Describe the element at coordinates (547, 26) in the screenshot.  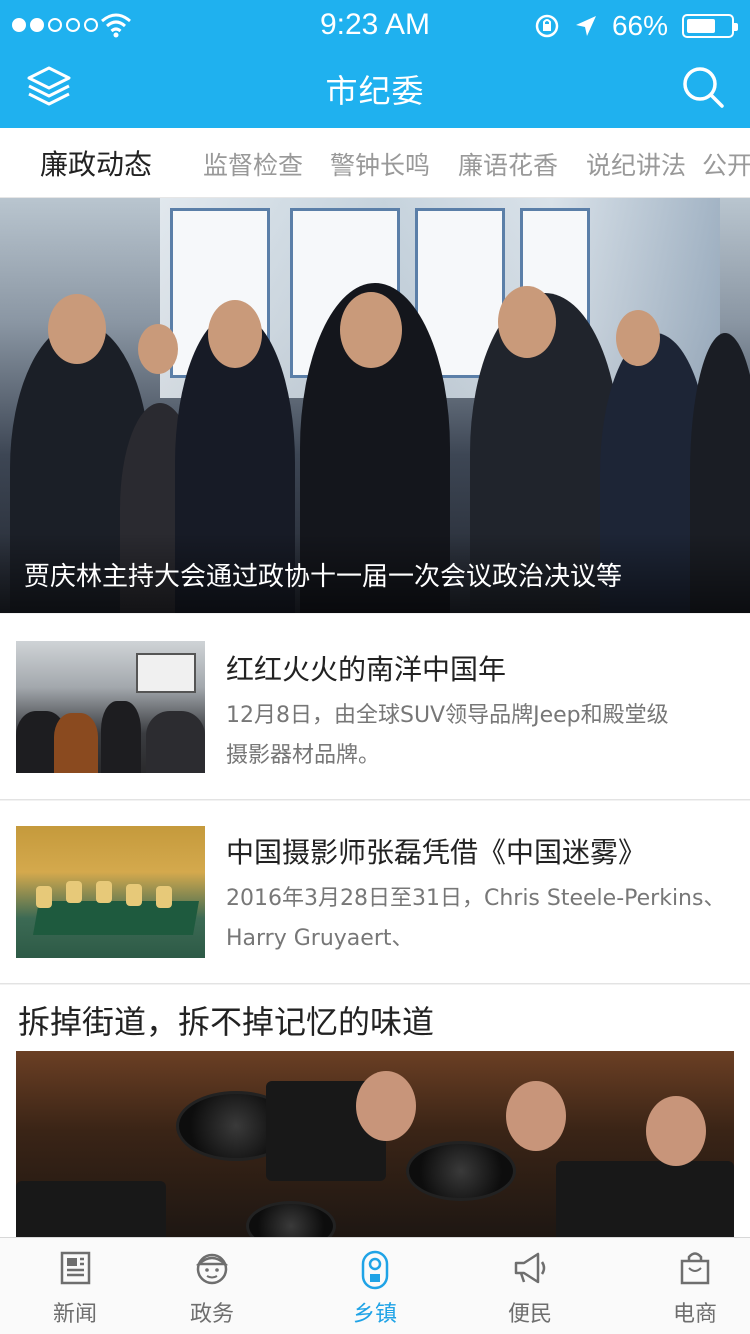
I see `orientation-lock-icon` at that location.